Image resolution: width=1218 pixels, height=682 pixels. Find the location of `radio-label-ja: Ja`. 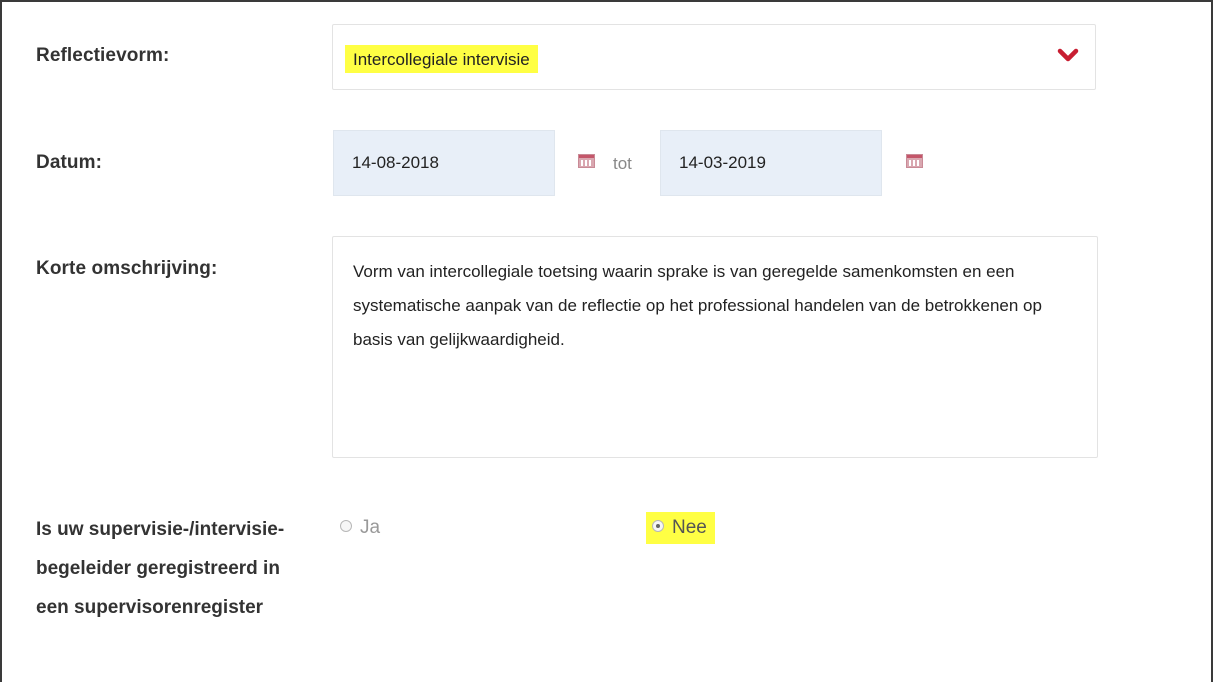

radio-label-ja: Ja is located at coordinates (370, 527).